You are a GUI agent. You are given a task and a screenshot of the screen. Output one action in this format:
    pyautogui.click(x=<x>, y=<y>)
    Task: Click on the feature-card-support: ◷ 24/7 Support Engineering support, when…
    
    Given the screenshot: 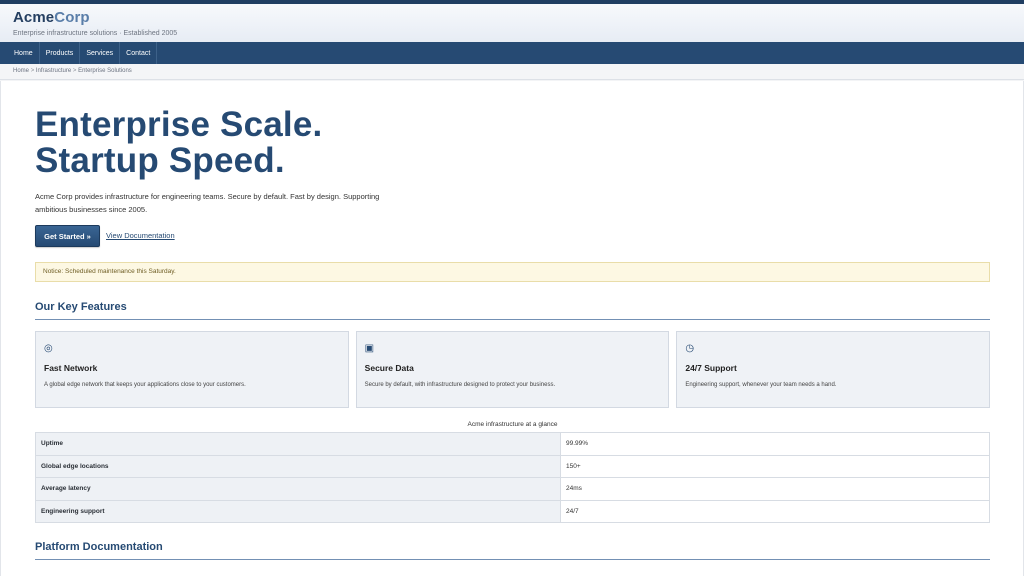 What is the action you would take?
    pyautogui.click(x=833, y=369)
    